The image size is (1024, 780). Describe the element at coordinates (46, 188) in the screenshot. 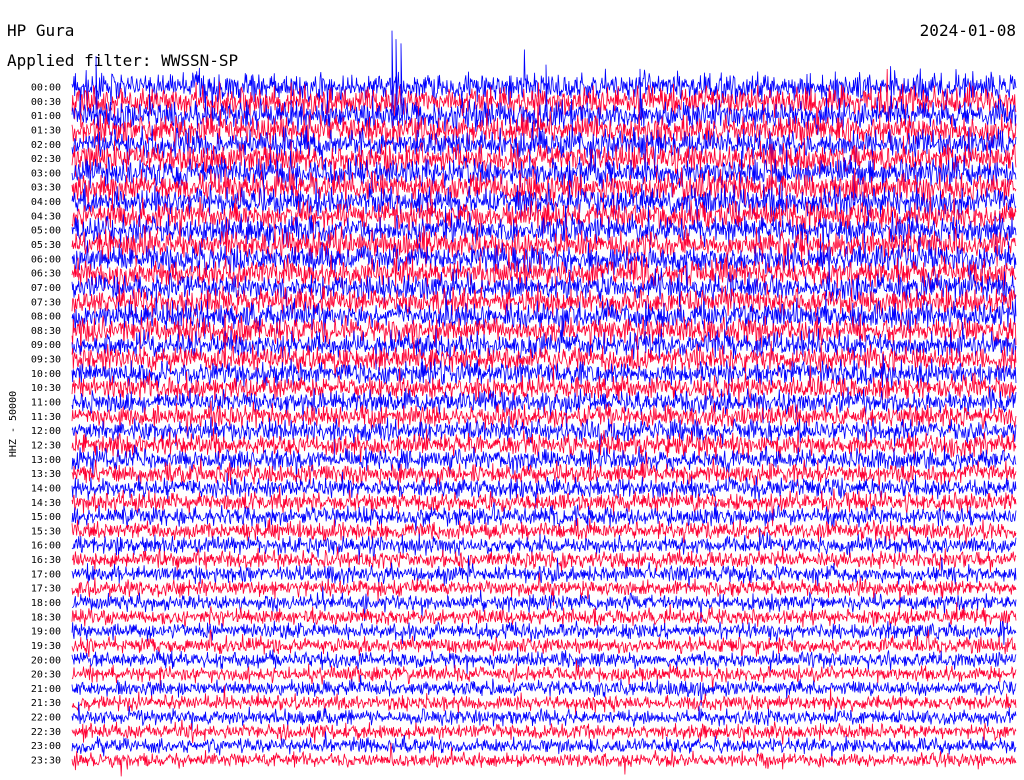

I see `row-time-label: 03:30` at that location.